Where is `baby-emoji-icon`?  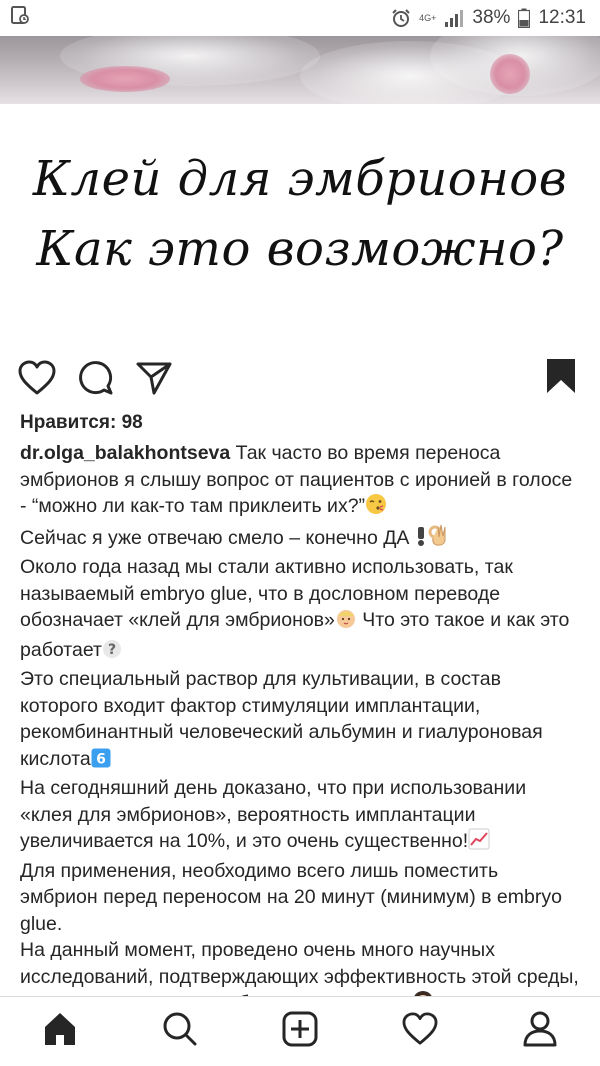
baby-emoji-icon is located at coordinates (346, 622).